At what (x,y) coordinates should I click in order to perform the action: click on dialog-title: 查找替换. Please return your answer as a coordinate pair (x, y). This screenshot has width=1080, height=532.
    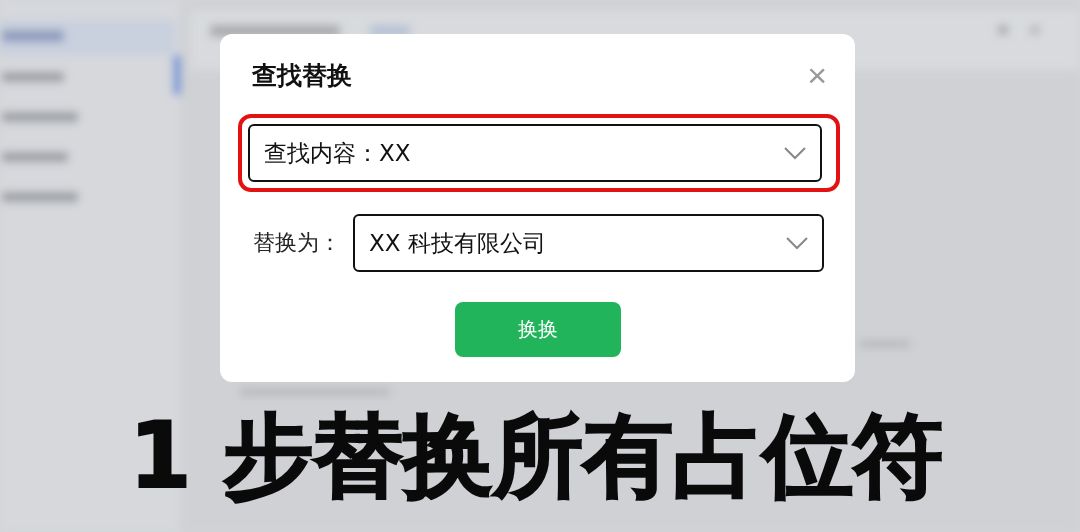
    Looking at the image, I should click on (302, 75).